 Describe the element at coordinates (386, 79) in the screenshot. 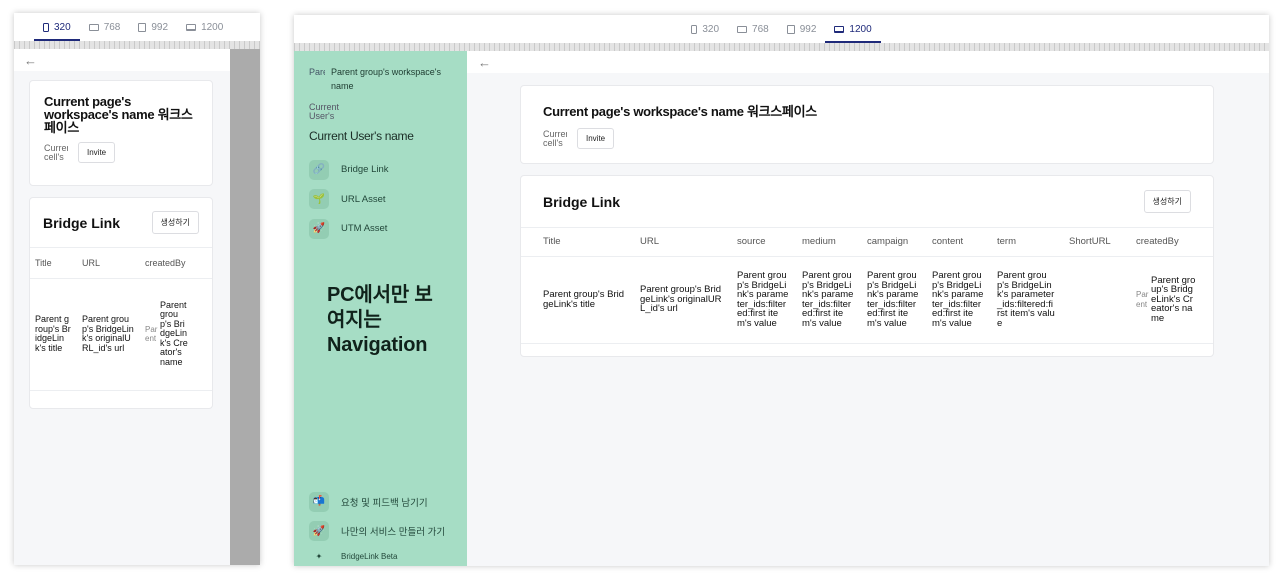

I see `parent-workspace-name: Parent group's workspace's name` at that location.